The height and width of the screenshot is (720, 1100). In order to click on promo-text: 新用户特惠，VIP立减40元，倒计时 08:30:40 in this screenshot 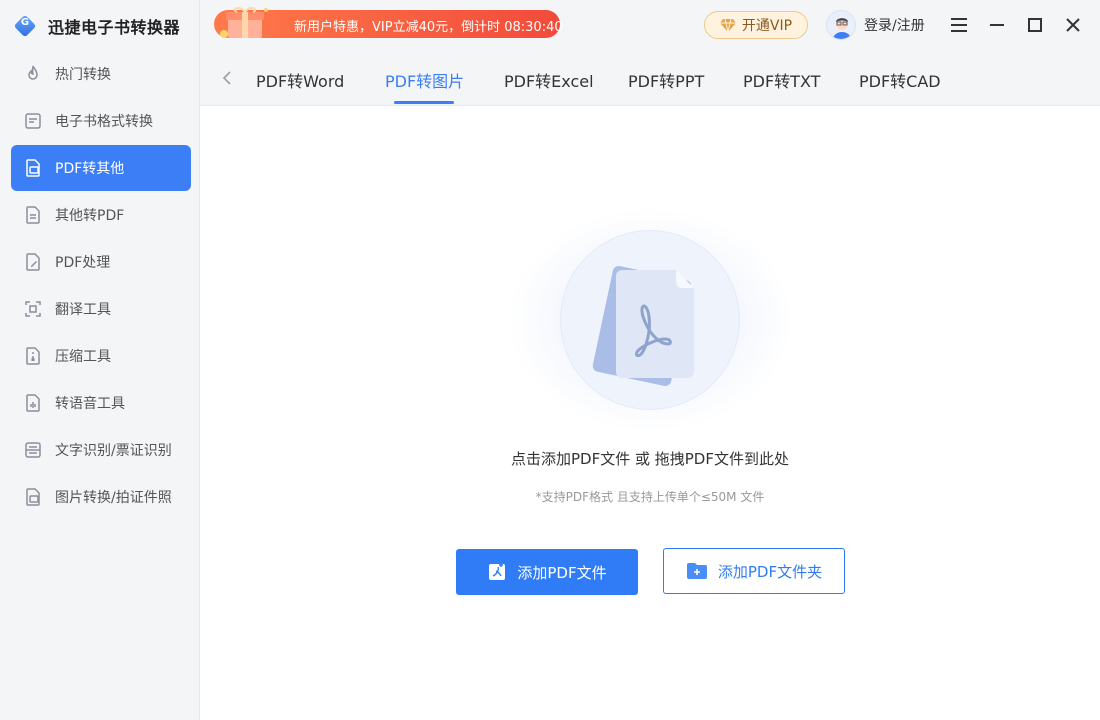, I will do `click(428, 27)`.